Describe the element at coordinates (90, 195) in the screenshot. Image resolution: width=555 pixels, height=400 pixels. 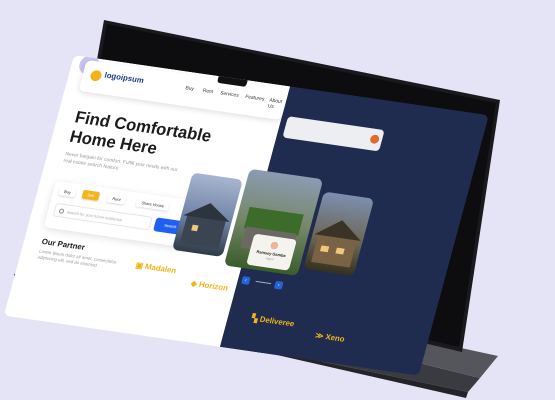
I see `chip-sell: Sell` at that location.